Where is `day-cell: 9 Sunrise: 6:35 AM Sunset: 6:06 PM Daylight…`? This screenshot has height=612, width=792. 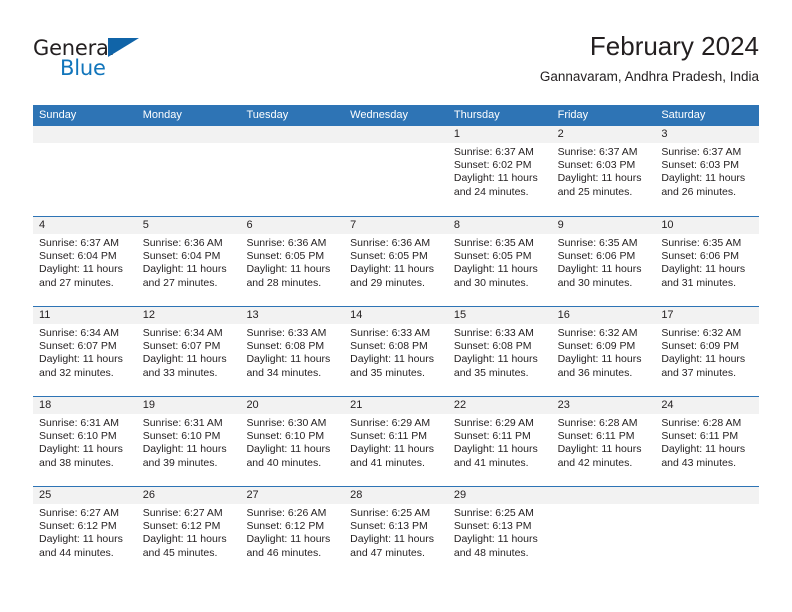 day-cell: 9 Sunrise: 6:35 AM Sunset: 6:06 PM Daylight… is located at coordinates (603, 261).